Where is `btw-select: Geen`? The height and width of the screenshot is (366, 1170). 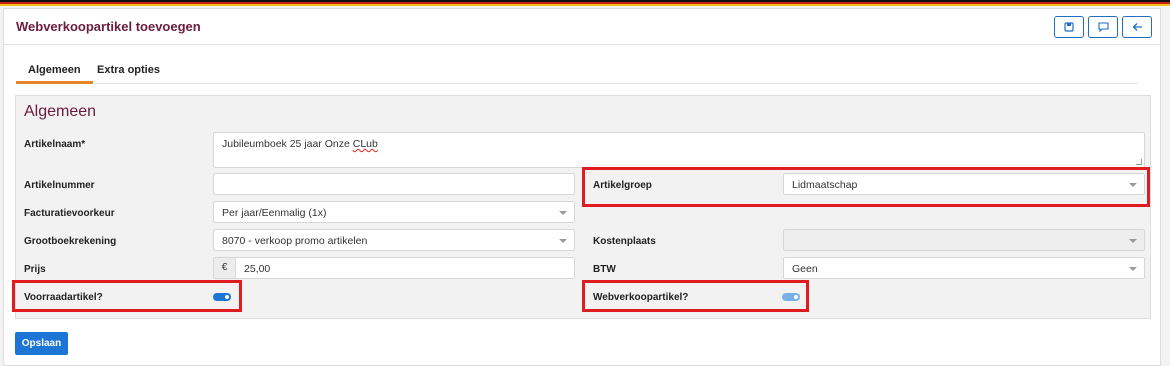 btw-select: Geen is located at coordinates (964, 268).